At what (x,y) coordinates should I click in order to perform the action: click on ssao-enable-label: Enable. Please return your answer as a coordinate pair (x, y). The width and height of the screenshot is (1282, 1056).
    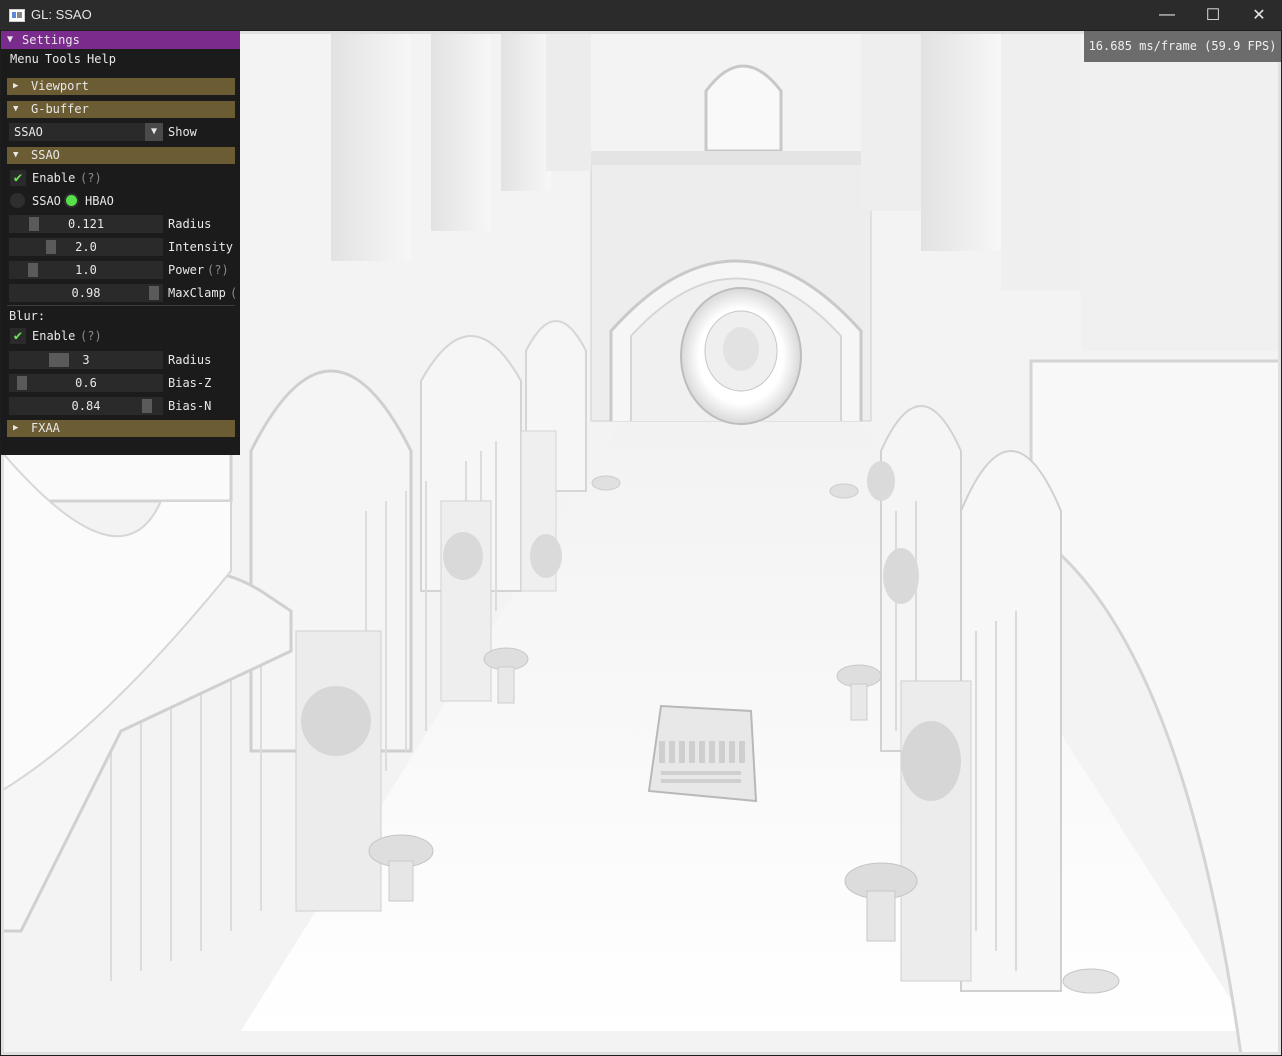
    Looking at the image, I should click on (54, 178).